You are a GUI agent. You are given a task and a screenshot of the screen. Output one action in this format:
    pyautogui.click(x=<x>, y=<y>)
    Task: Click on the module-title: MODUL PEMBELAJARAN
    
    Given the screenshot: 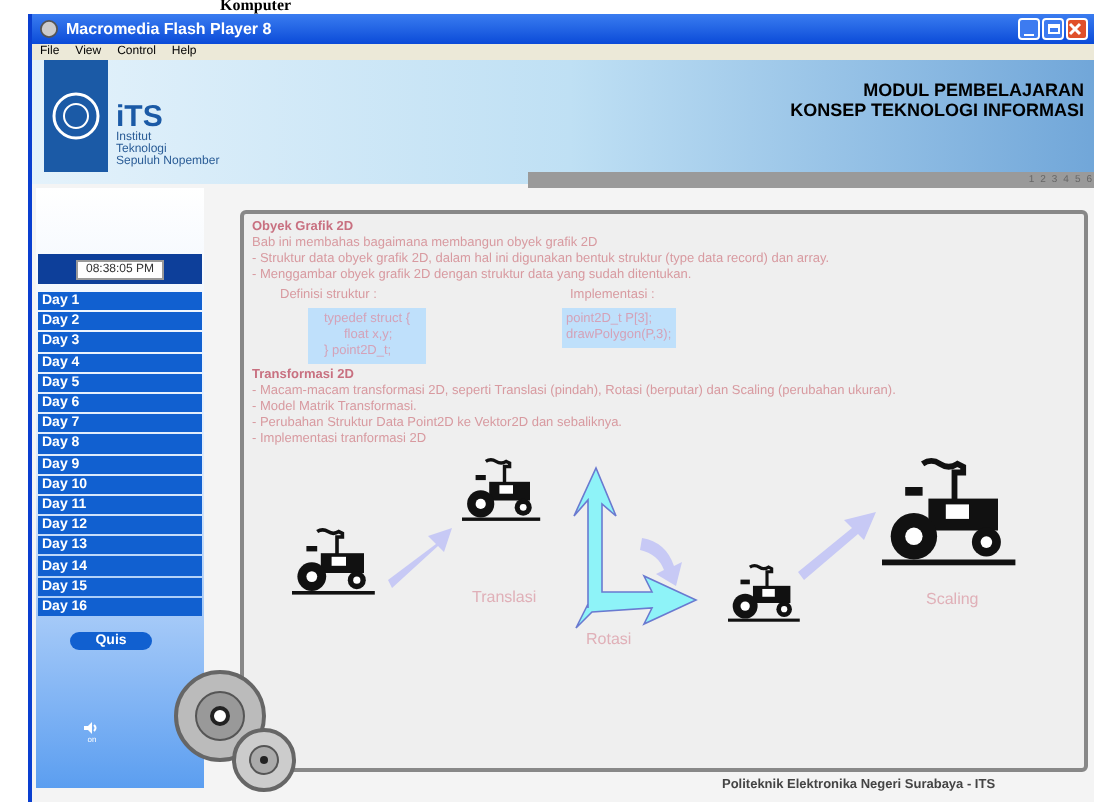 What is the action you would take?
    pyautogui.click(x=973, y=90)
    